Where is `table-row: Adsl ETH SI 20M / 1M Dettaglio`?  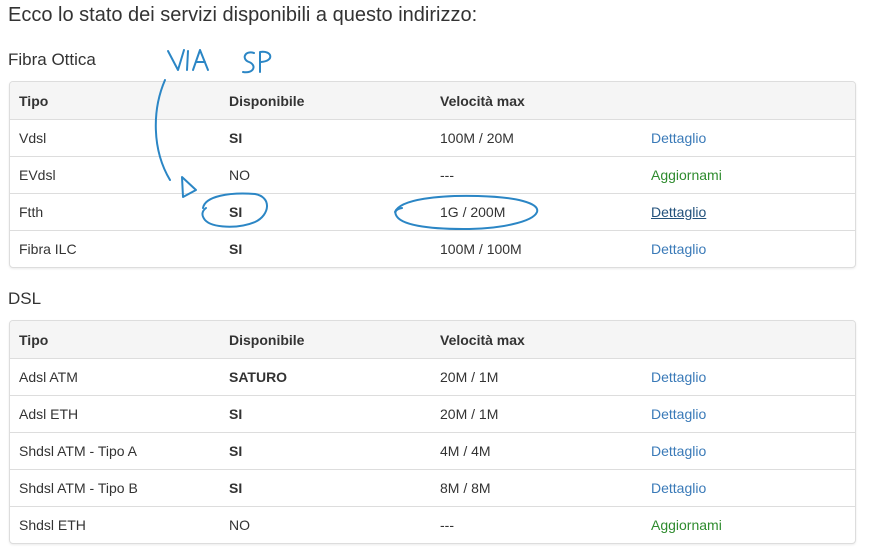
table-row: Adsl ETH SI 20M / 1M Dettaglio is located at coordinates (432, 413).